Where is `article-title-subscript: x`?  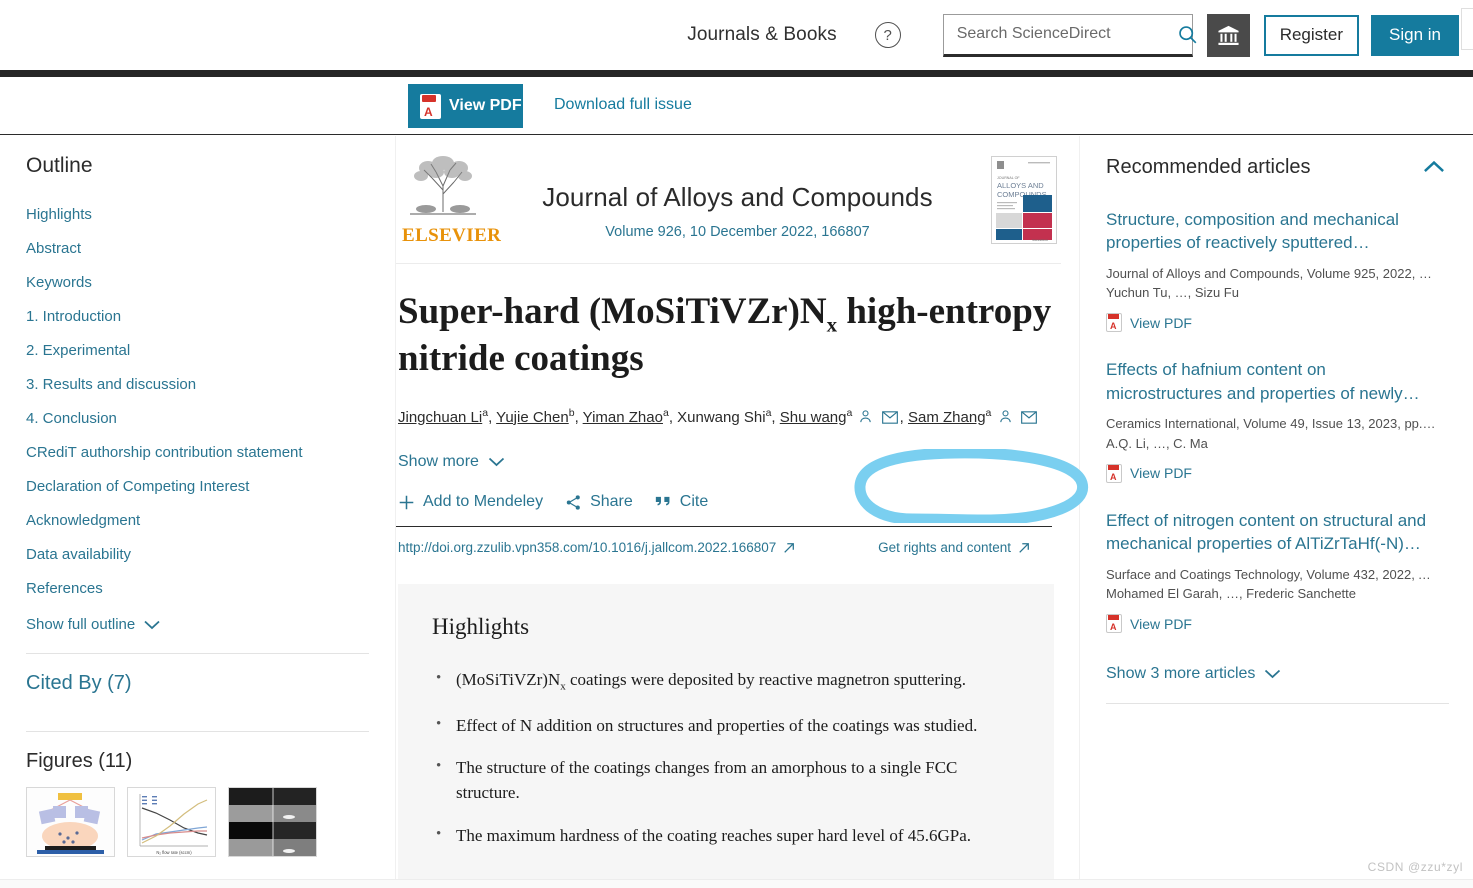
article-title-subscript: x is located at coordinates (832, 324).